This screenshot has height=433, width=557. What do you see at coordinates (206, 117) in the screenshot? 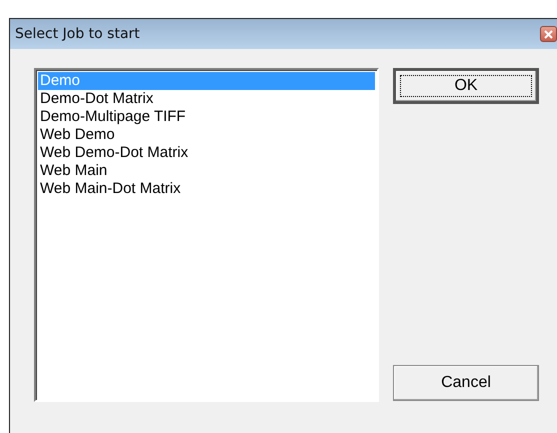
I see `job-item: Demo-Multipage TIFF` at bounding box center [206, 117].